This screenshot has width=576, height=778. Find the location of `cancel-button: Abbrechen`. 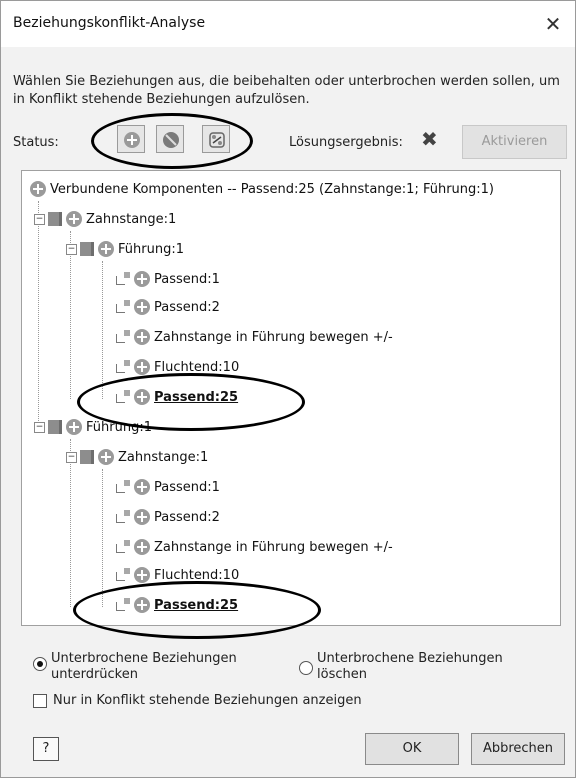

cancel-button: Abbrechen is located at coordinates (518, 749).